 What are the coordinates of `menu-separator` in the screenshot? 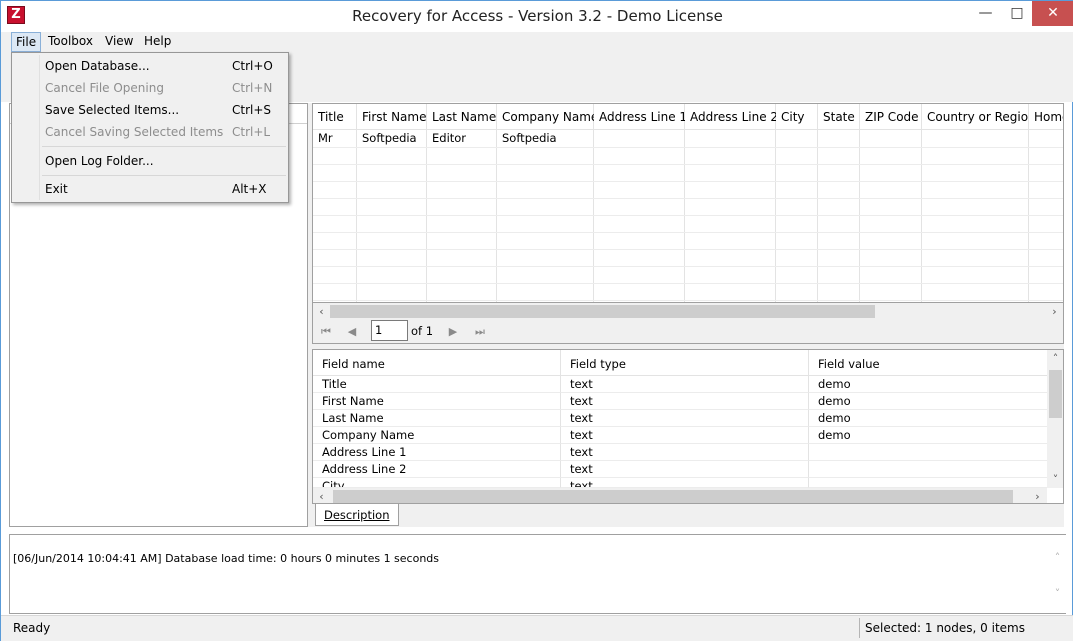 It's located at (164, 146).